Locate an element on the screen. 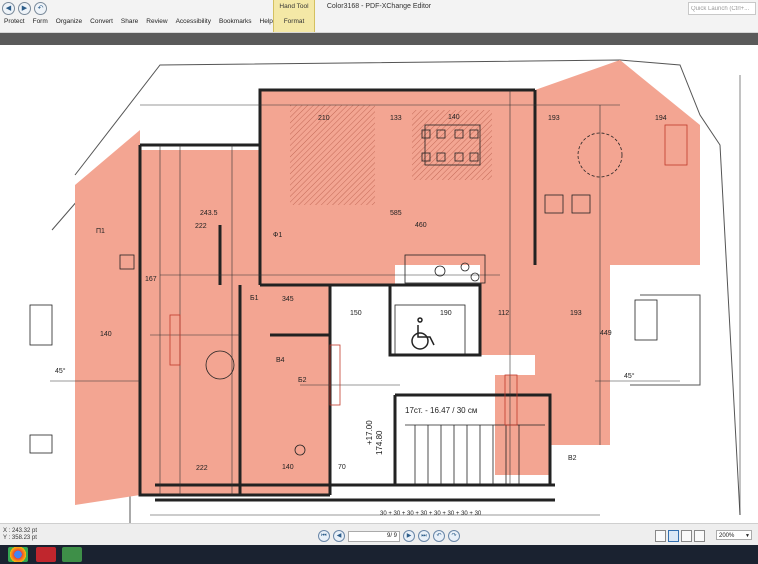 The width and height of the screenshot is (758, 564). page-total: / 9 is located at coordinates (393, 535).